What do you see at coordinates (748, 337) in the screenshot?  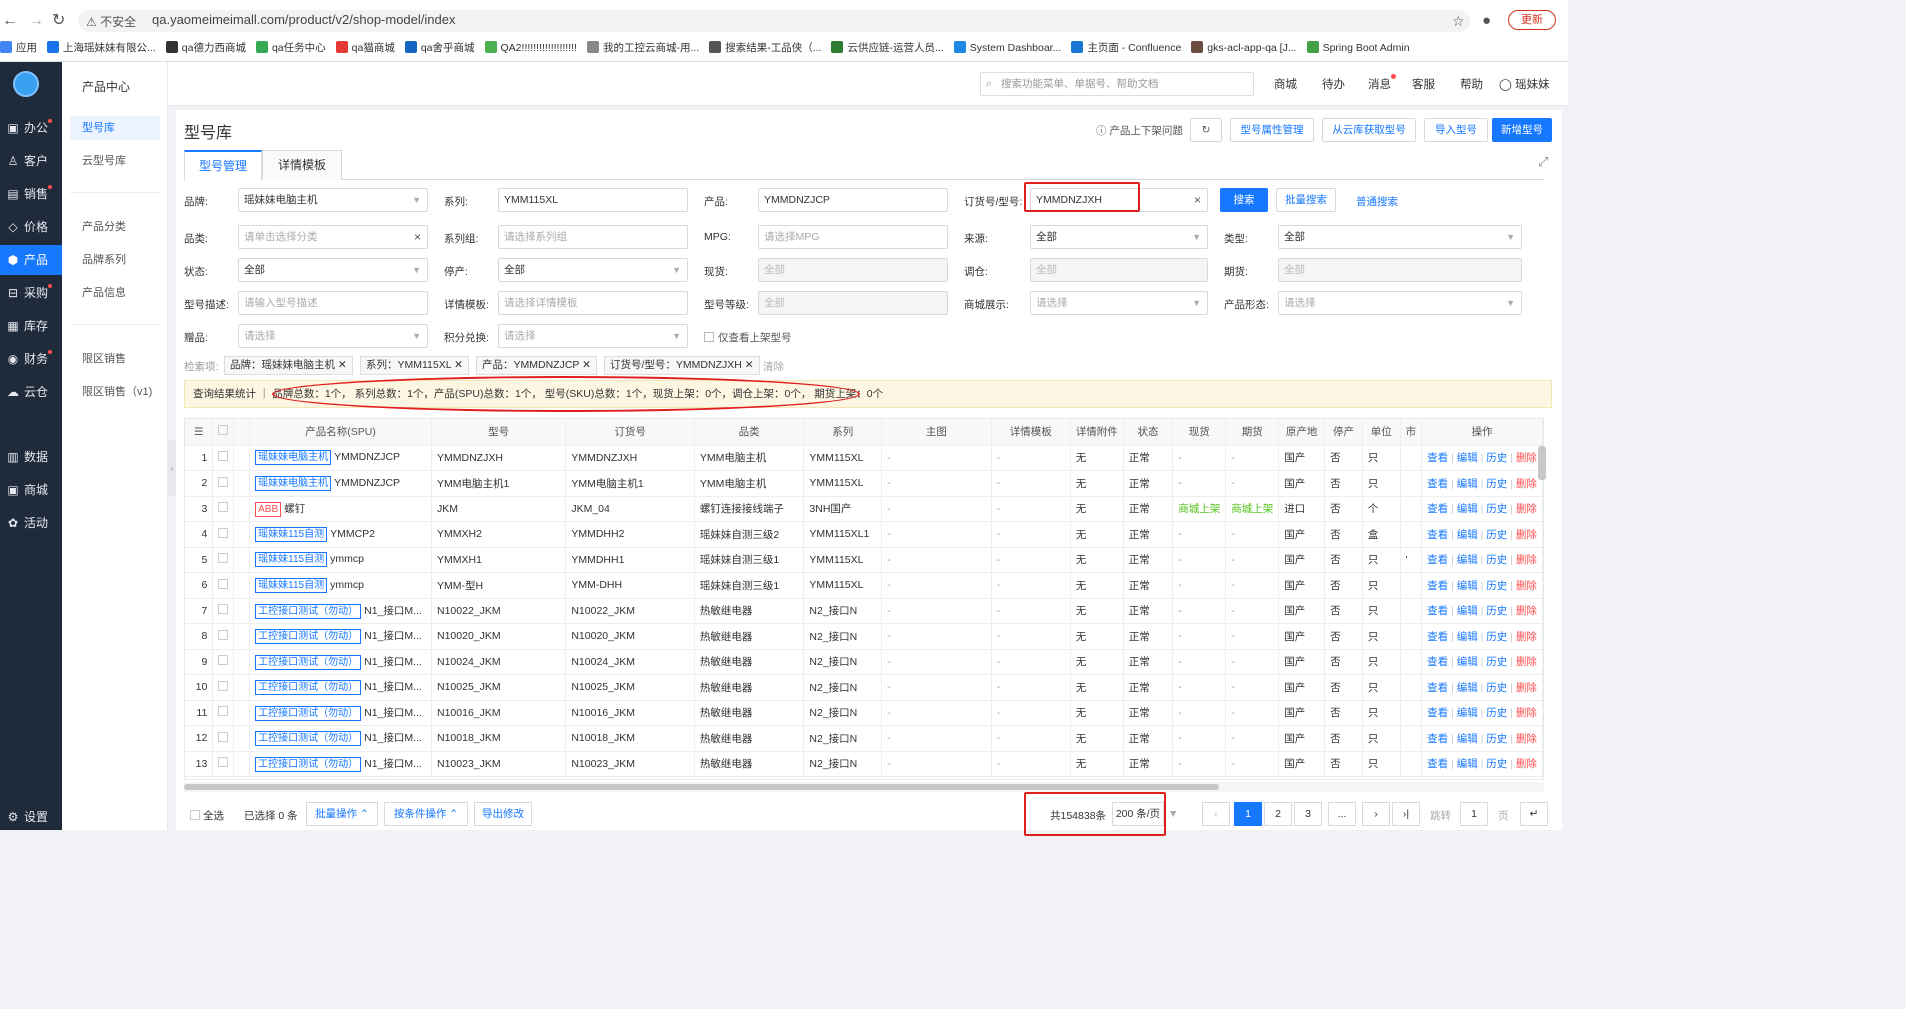 I see `only-listed-checkbox: 仅查看上架型号` at bounding box center [748, 337].